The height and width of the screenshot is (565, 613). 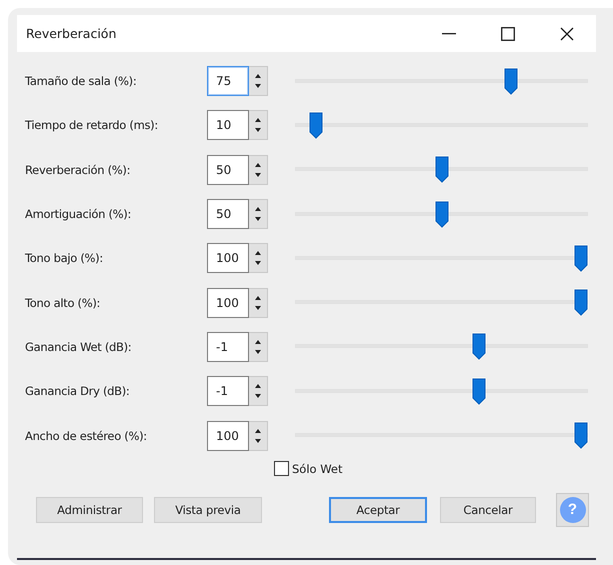 I want to click on field-label: Tamaño de sala (%):, so click(x=81, y=81).